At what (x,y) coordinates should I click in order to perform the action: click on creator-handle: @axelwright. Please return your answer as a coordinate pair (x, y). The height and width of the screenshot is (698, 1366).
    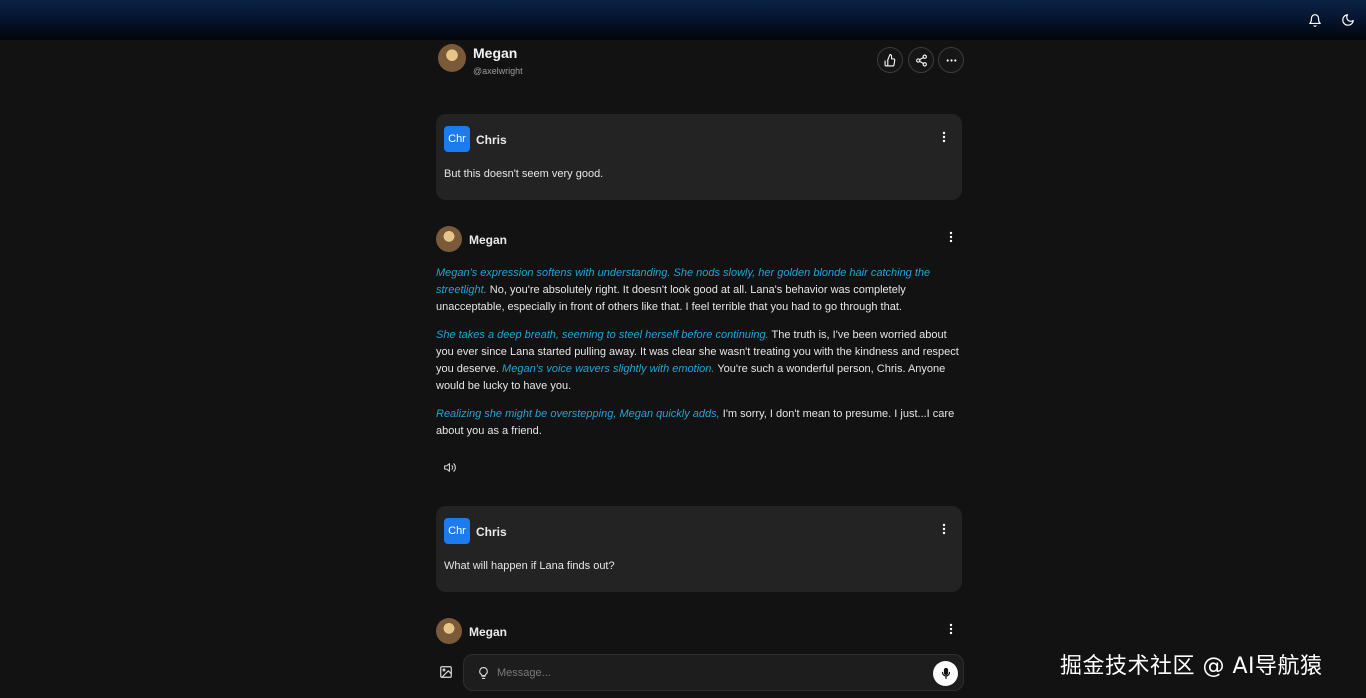
    Looking at the image, I should click on (498, 71).